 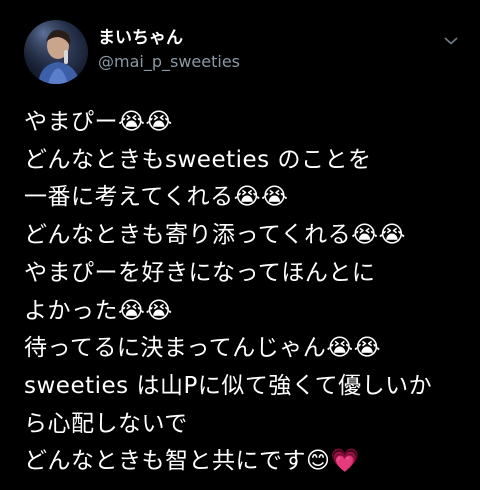 I want to click on tweet-line: 一番に考えてくれる😭😭, so click(x=156, y=197).